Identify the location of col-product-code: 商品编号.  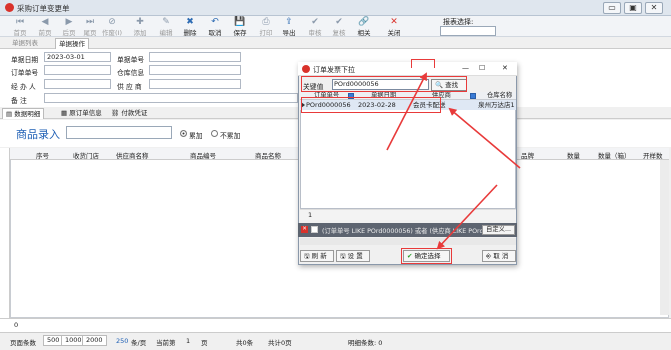
(203, 155).